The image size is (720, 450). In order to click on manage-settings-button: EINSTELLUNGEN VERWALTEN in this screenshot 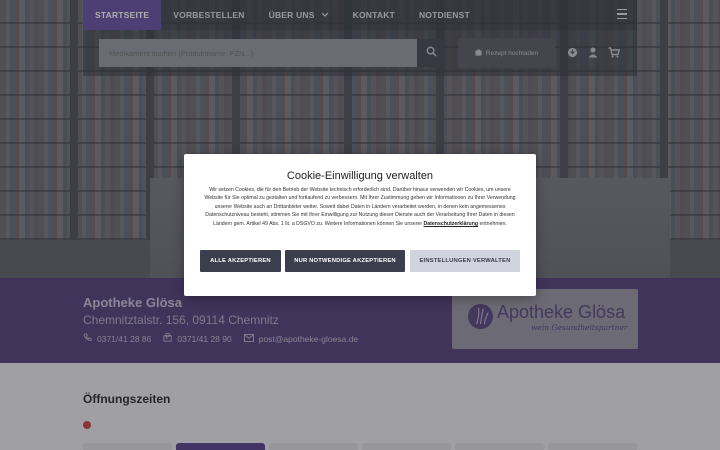, I will do `click(465, 261)`.